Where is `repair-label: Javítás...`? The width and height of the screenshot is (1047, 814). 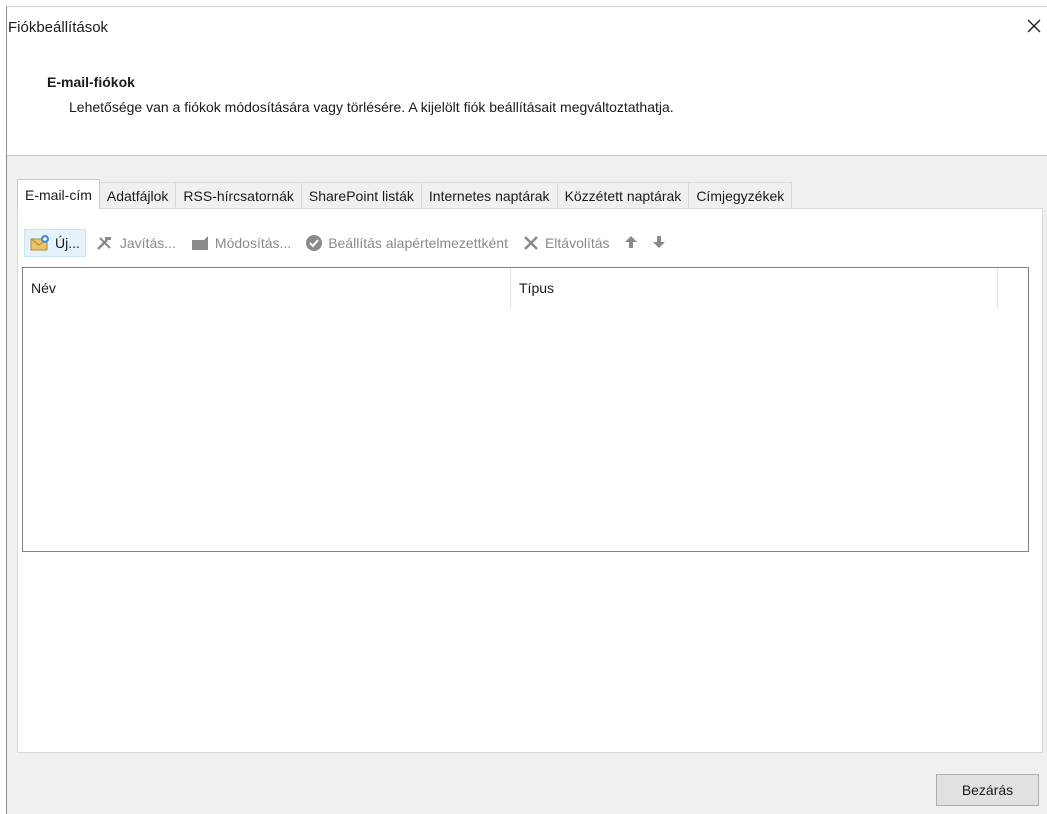
repair-label: Javítás... is located at coordinates (147, 243).